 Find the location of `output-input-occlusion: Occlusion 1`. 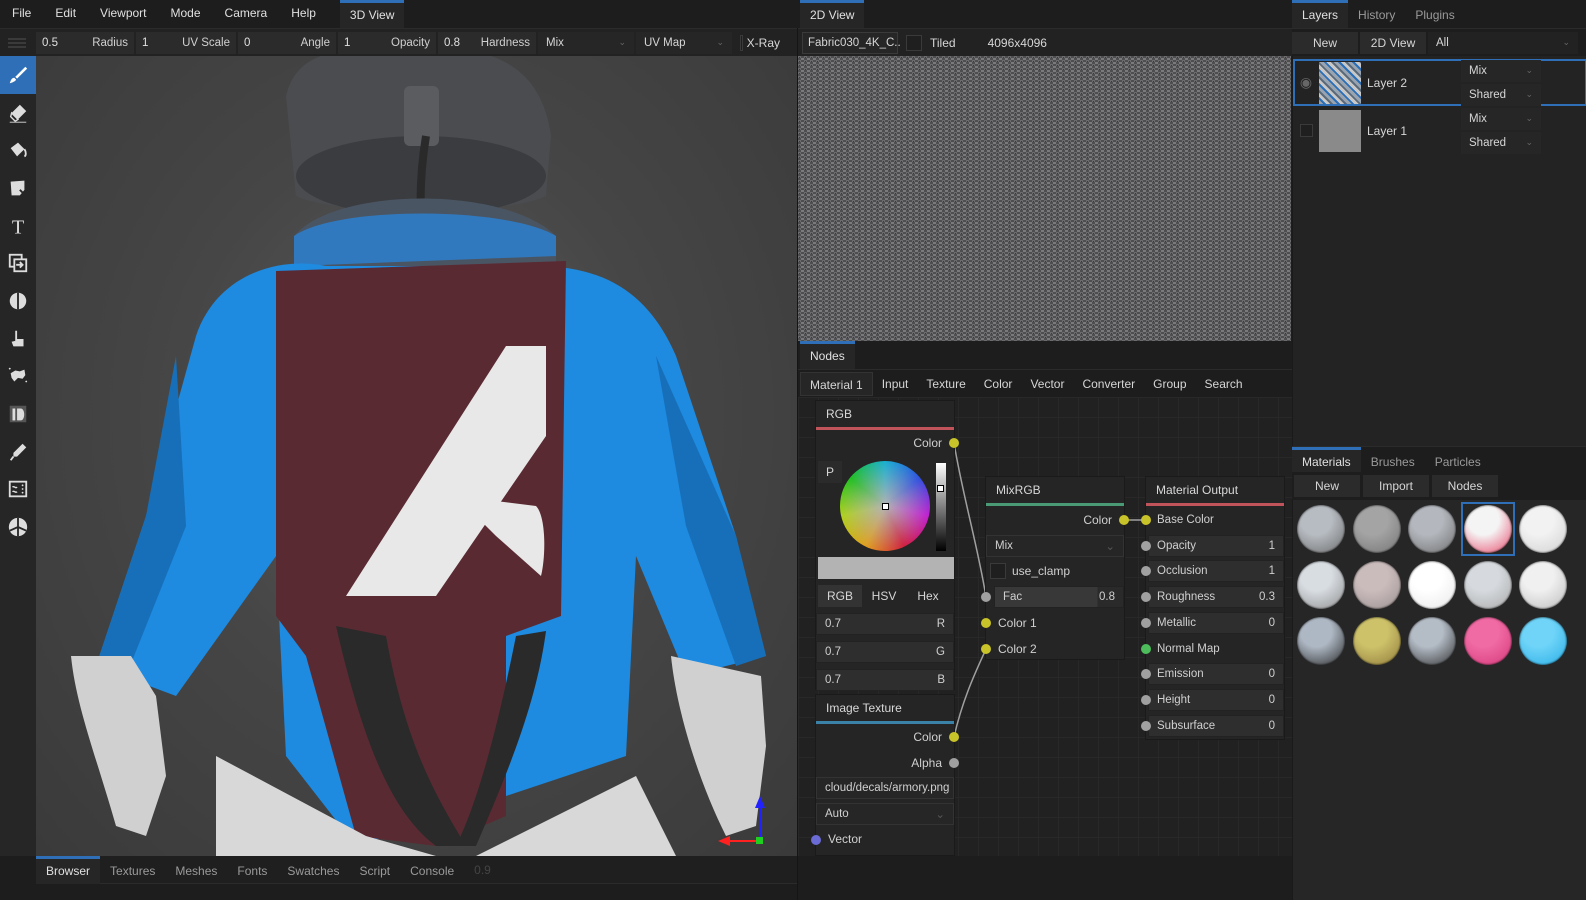

output-input-occlusion: Occlusion 1 is located at coordinates (1216, 571).